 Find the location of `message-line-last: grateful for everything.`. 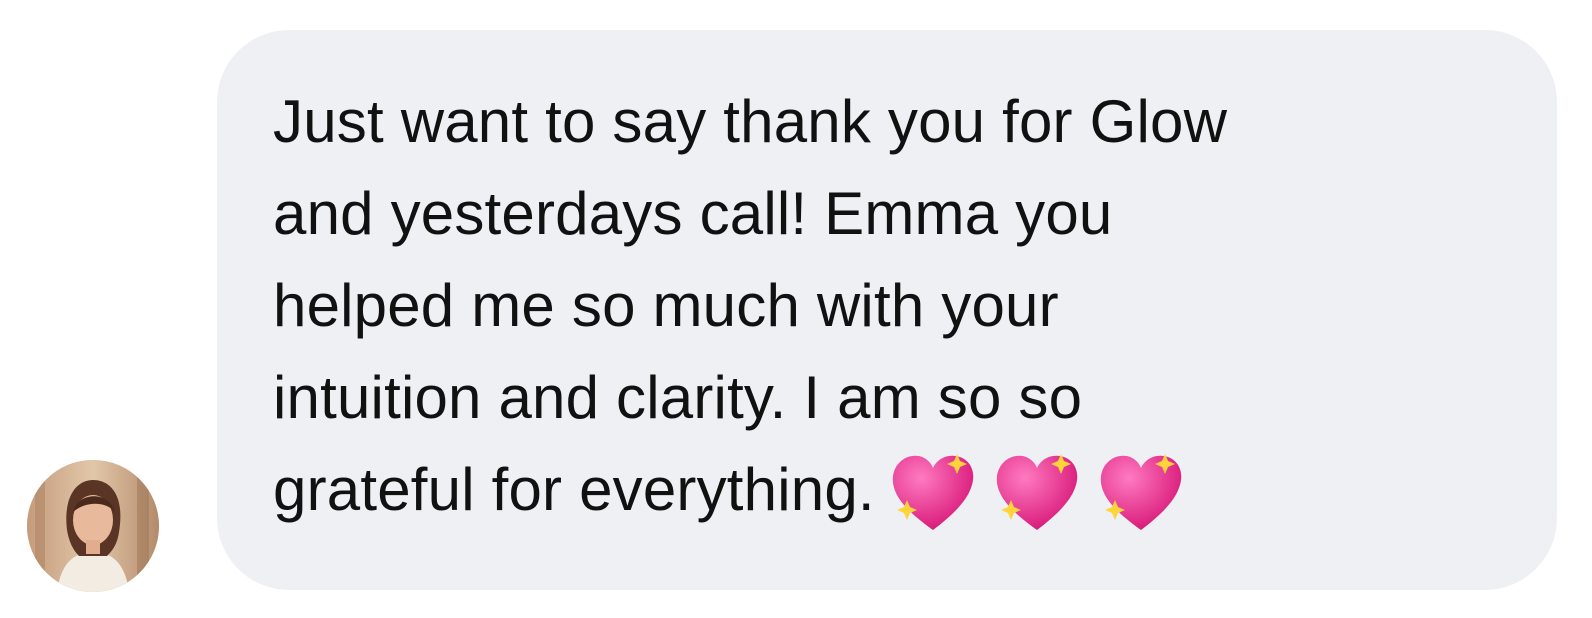

message-line-last: grateful for everything. is located at coordinates (885, 490).